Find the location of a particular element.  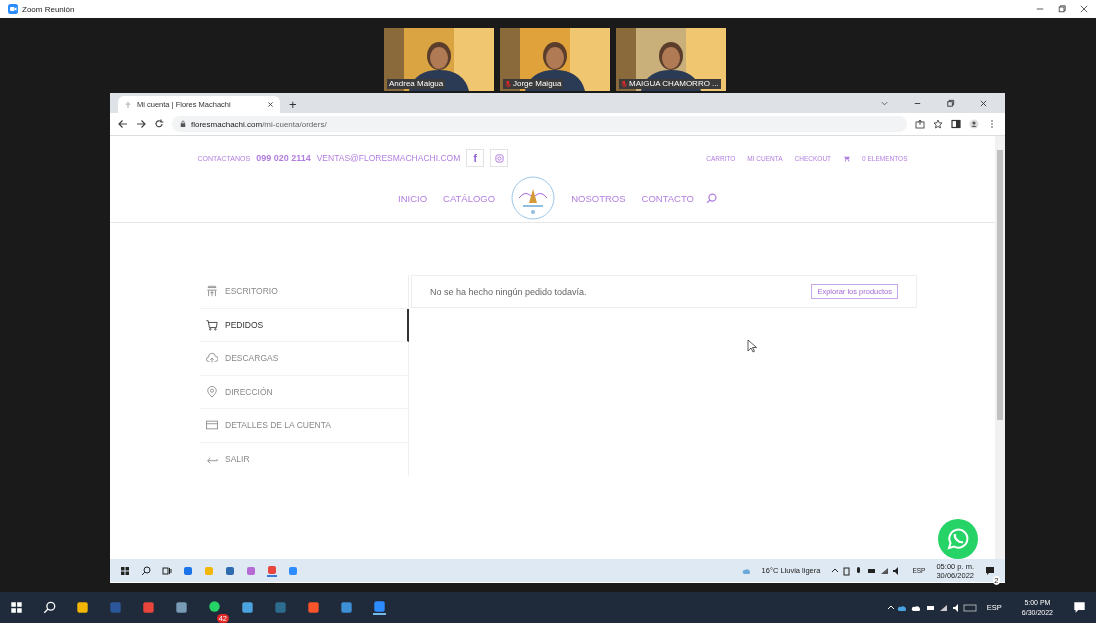

email-address: VENTAS@FLORESMACHACHI.COM is located at coordinates (388, 158).